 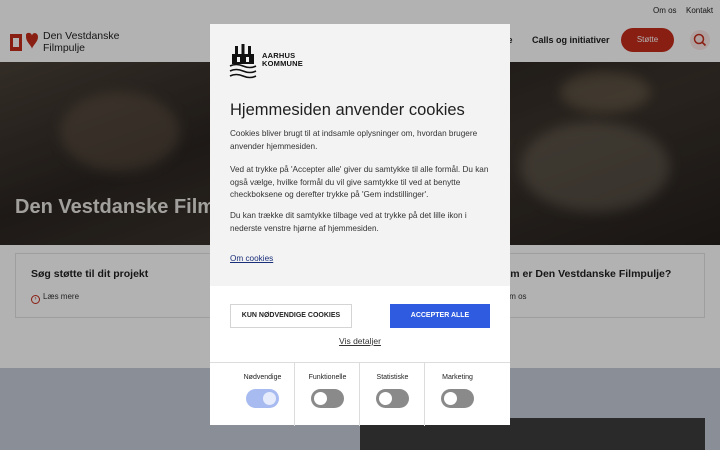 What do you see at coordinates (360, 341) in the screenshot?
I see `show-details-link: Vis detaljer` at bounding box center [360, 341].